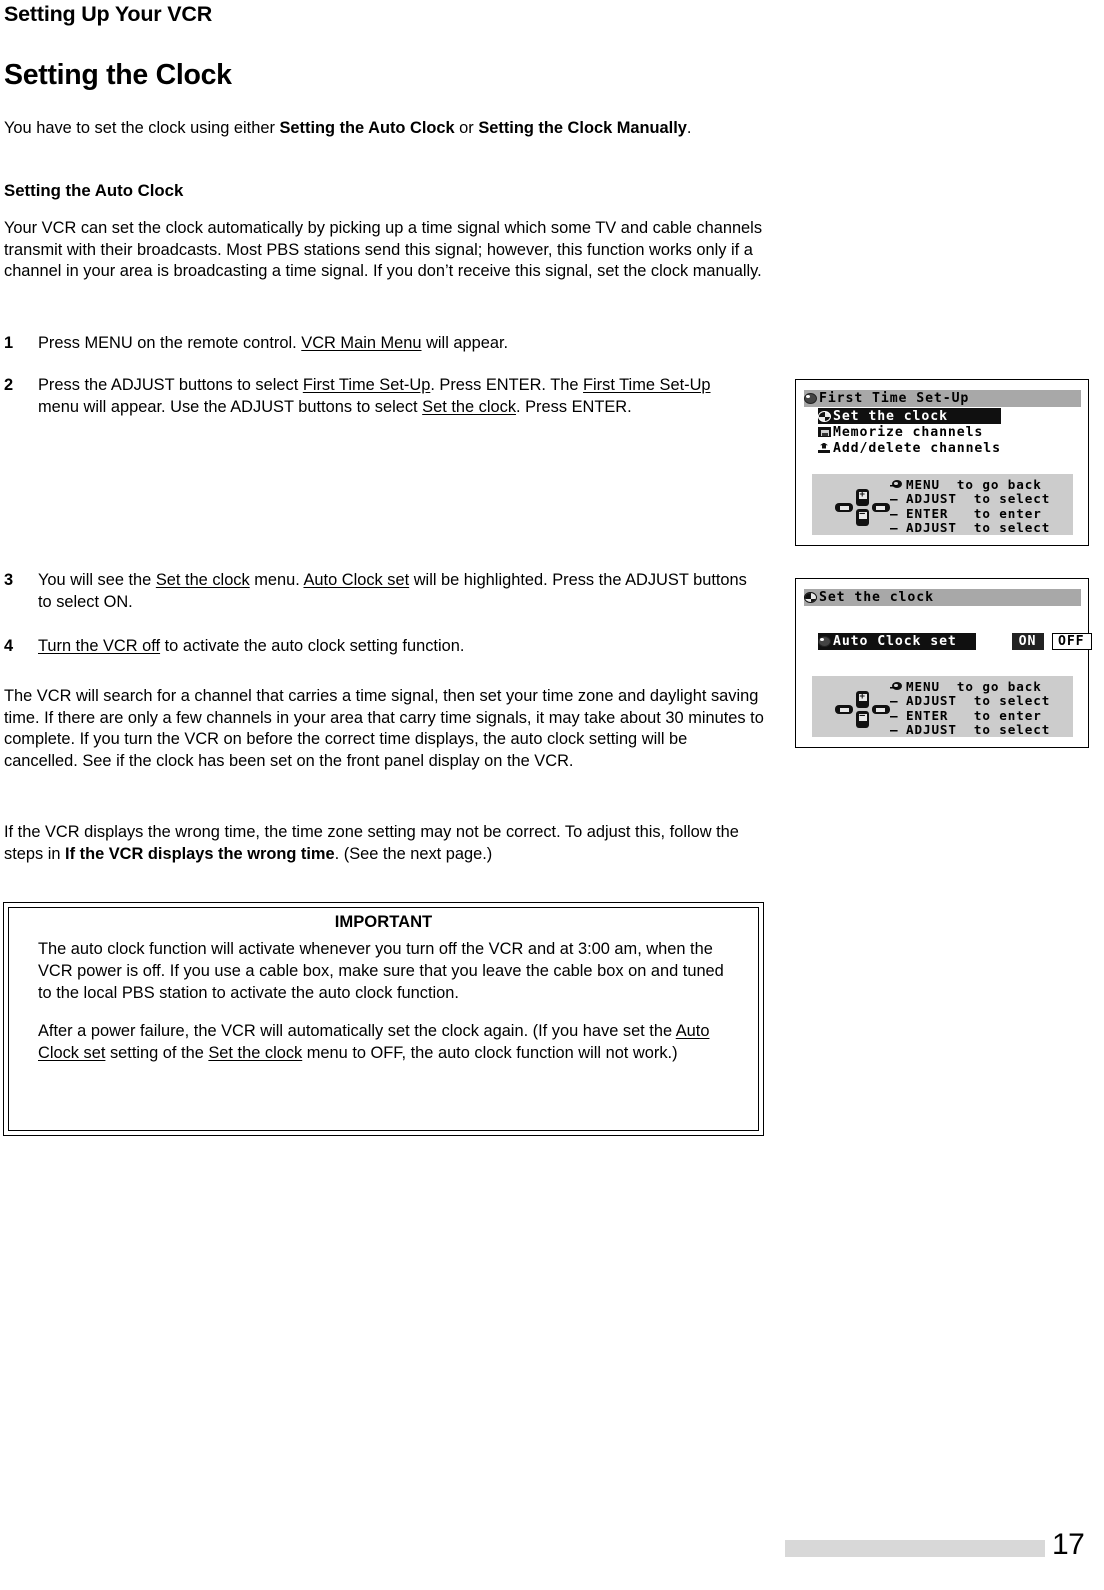  Describe the element at coordinates (1028, 641) in the screenshot. I see `value-on: ON` at that location.